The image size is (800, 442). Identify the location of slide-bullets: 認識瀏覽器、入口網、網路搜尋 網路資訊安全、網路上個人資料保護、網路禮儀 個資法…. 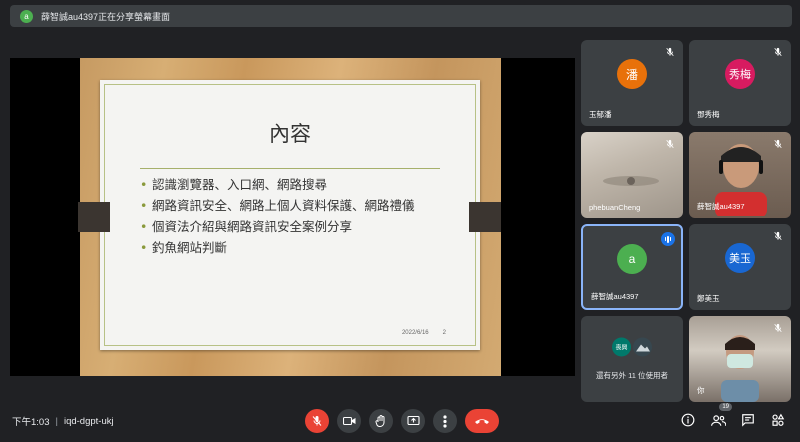
(290, 218).